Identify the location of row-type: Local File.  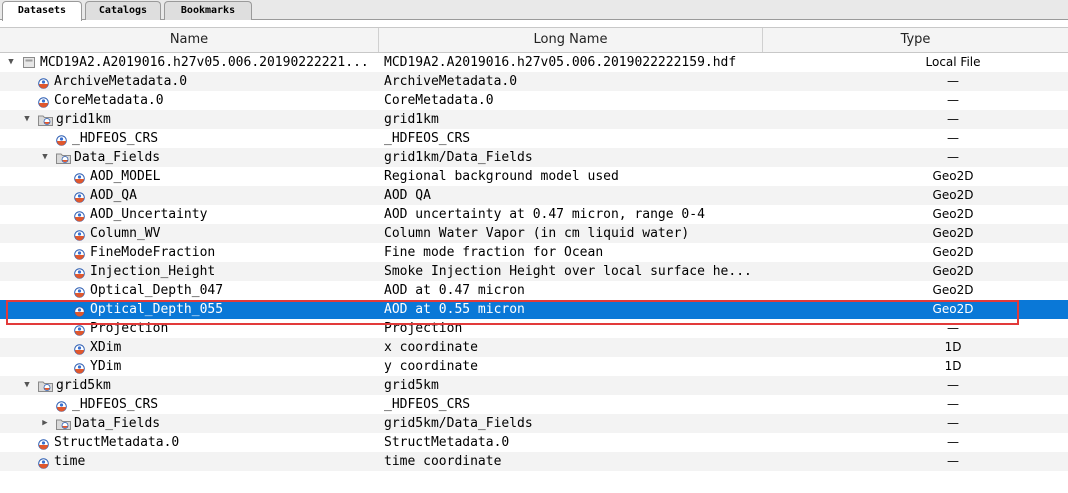
(953, 62).